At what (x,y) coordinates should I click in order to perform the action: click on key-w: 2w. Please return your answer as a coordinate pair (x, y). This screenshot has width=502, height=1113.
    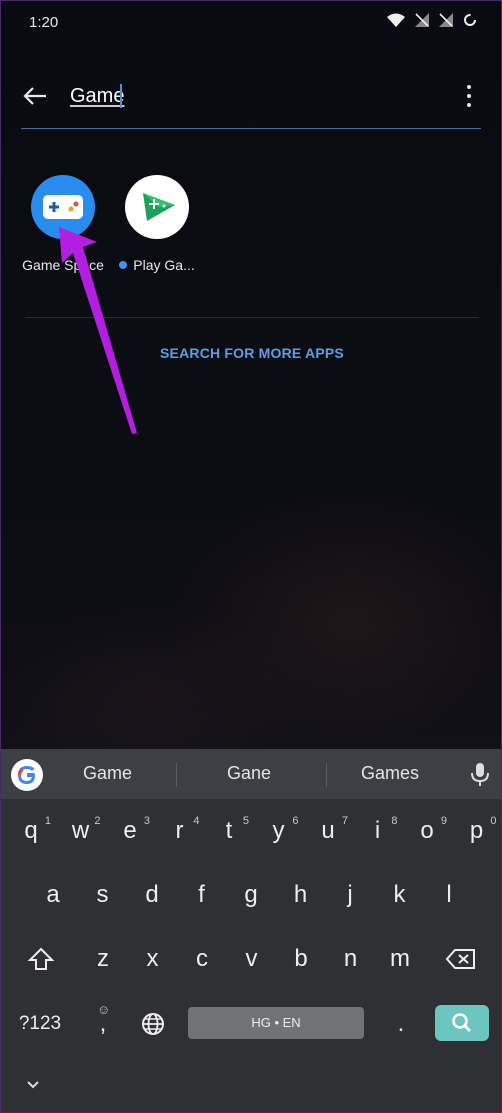
    Looking at the image, I should click on (81, 831).